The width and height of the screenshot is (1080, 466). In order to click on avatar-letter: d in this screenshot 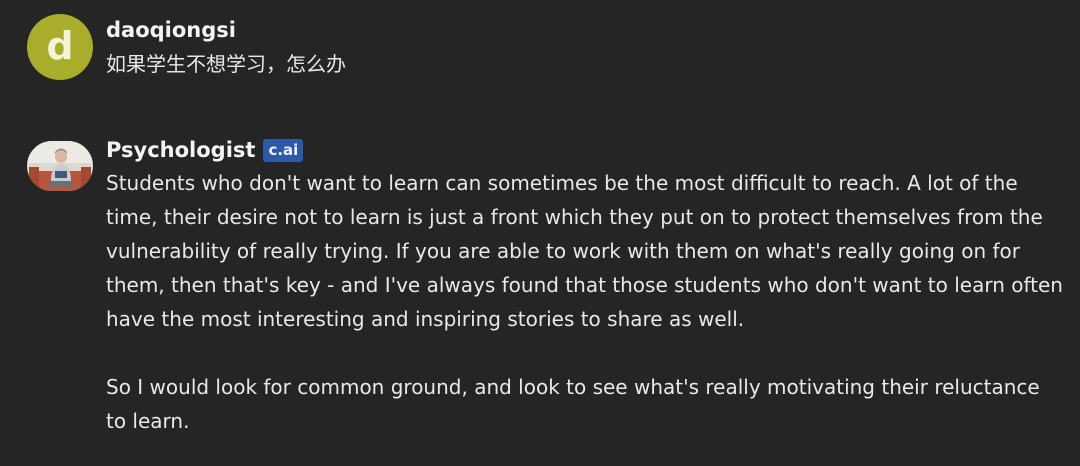, I will do `click(60, 46)`.